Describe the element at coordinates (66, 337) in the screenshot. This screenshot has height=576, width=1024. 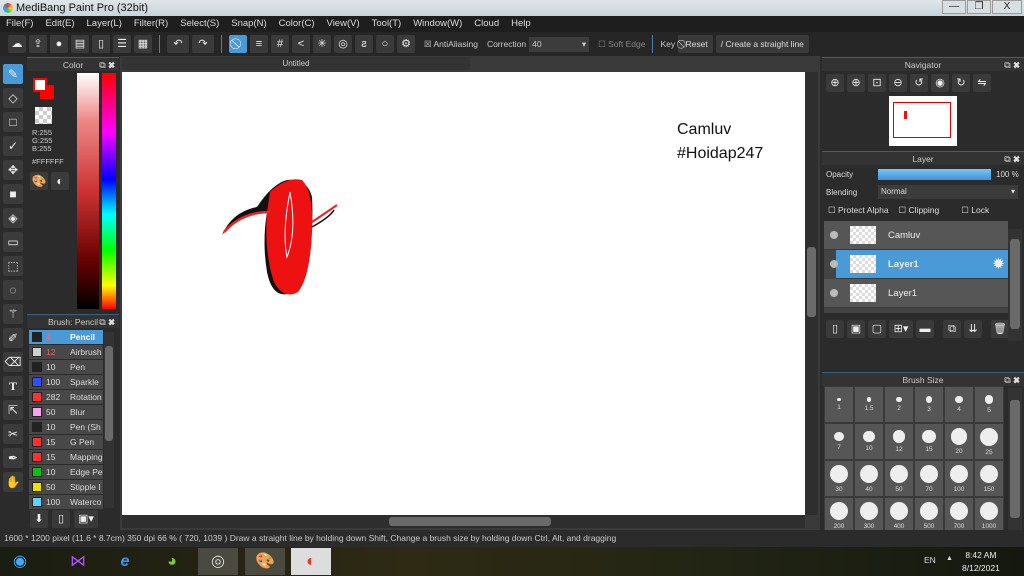
I see `brush-item: 4 Pencil` at that location.